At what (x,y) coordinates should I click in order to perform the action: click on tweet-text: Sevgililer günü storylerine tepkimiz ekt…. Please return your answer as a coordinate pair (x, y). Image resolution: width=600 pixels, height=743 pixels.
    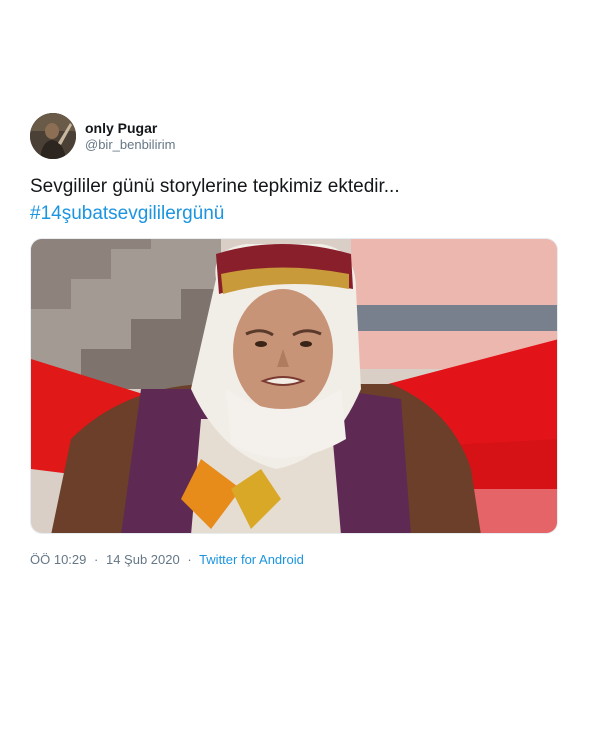
    Looking at the image, I should click on (294, 200).